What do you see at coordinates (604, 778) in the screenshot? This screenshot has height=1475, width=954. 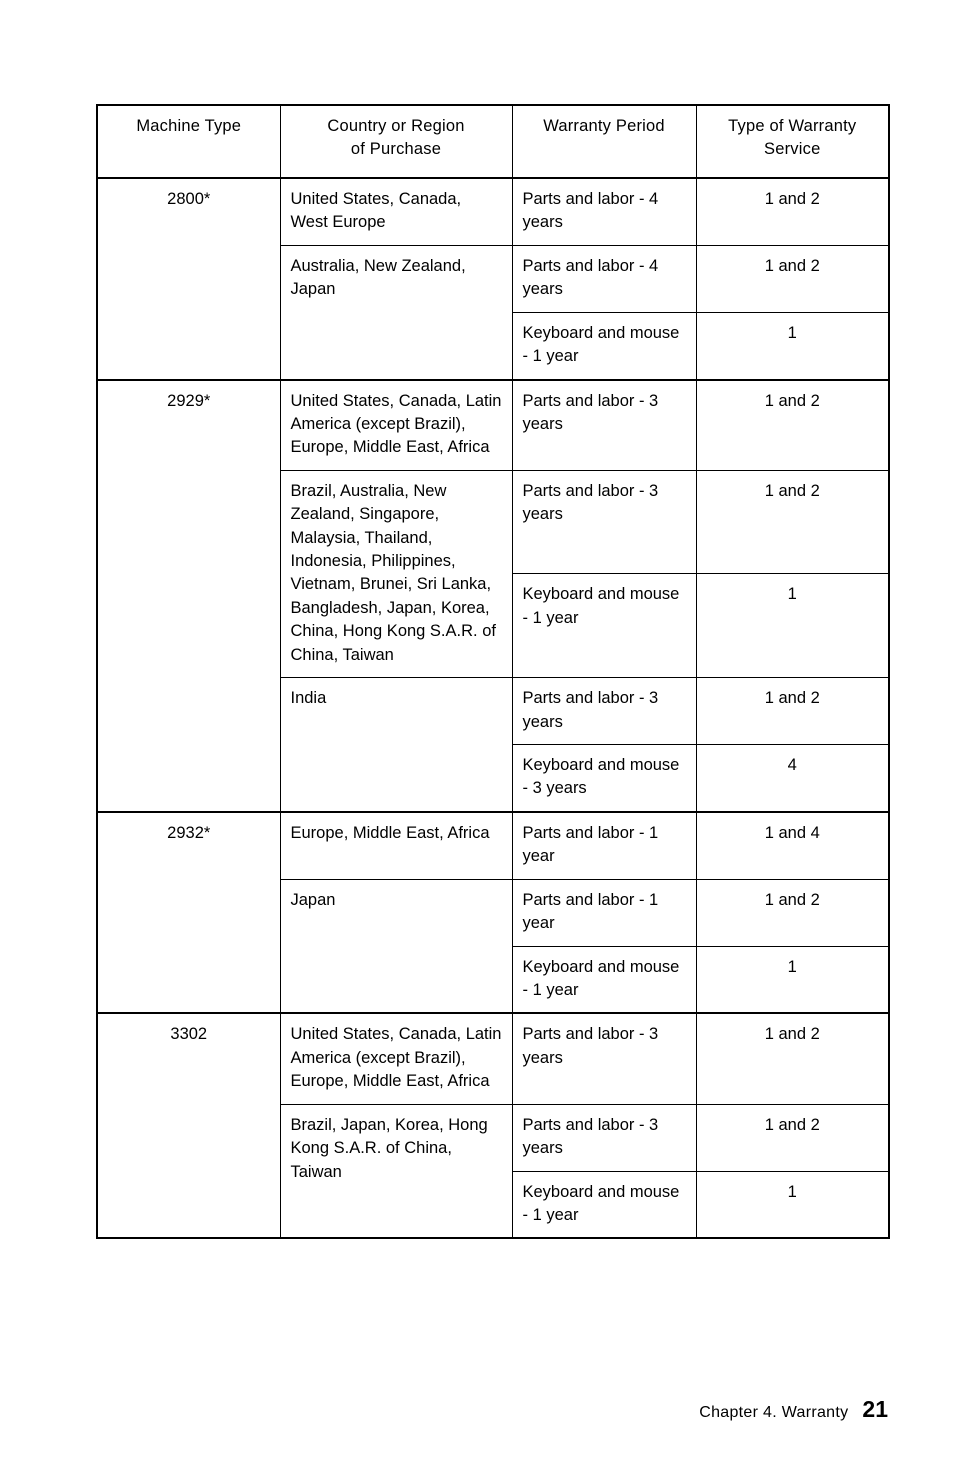 I see `cell-warranty-period: Keyboard and mouse - 3 years` at bounding box center [604, 778].